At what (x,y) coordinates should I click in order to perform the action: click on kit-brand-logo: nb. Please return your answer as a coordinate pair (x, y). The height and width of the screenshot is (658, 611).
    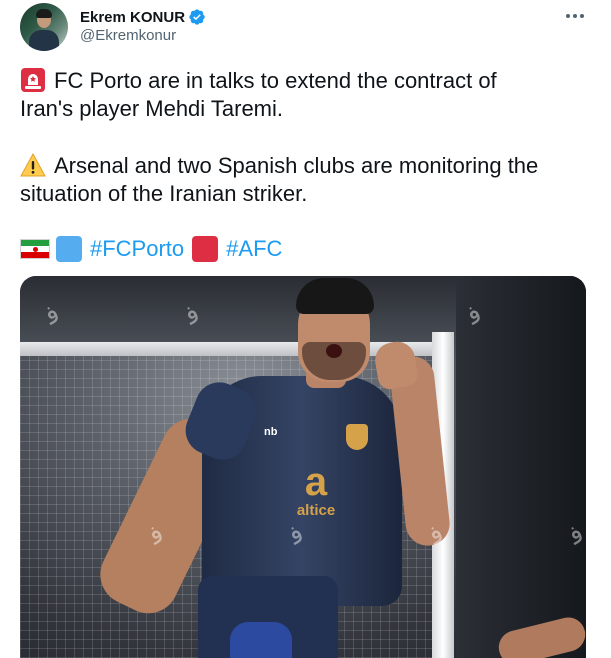
    Looking at the image, I should click on (271, 432).